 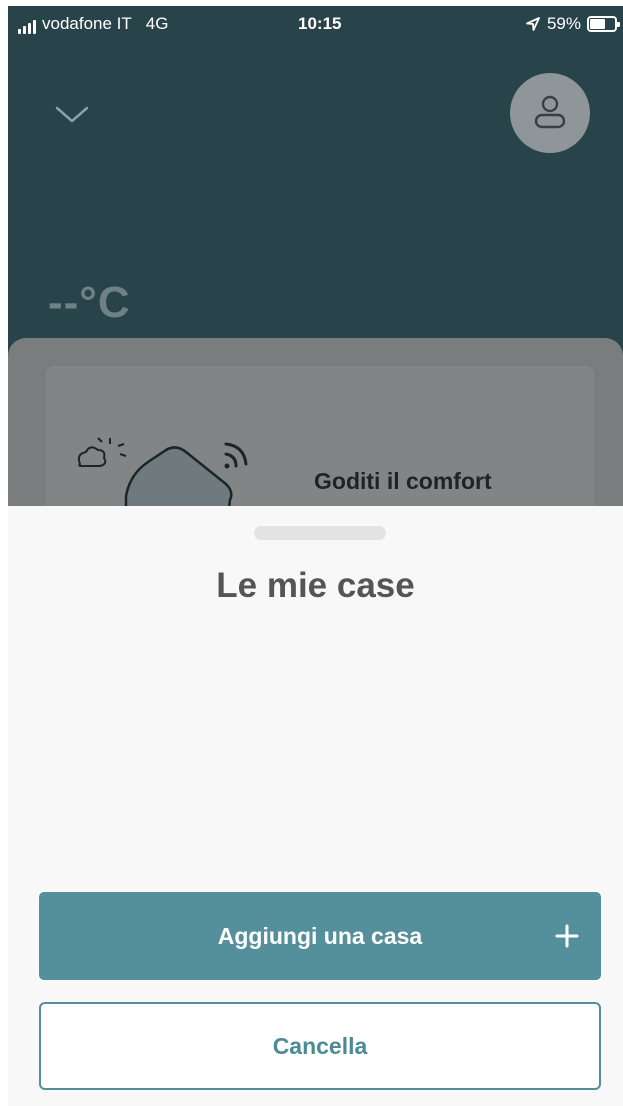 I want to click on add-home-button: Aggiungi una casa, so click(x=320, y=936).